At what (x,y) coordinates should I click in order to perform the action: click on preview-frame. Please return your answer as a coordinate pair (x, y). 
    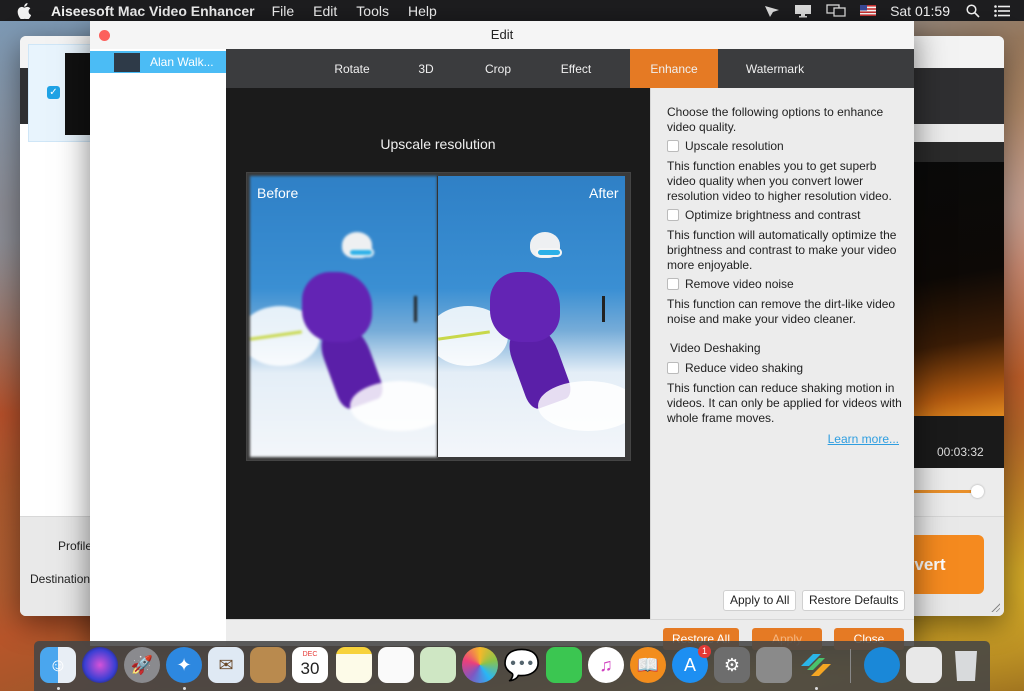
    Looking at the image, I should click on (952, 289).